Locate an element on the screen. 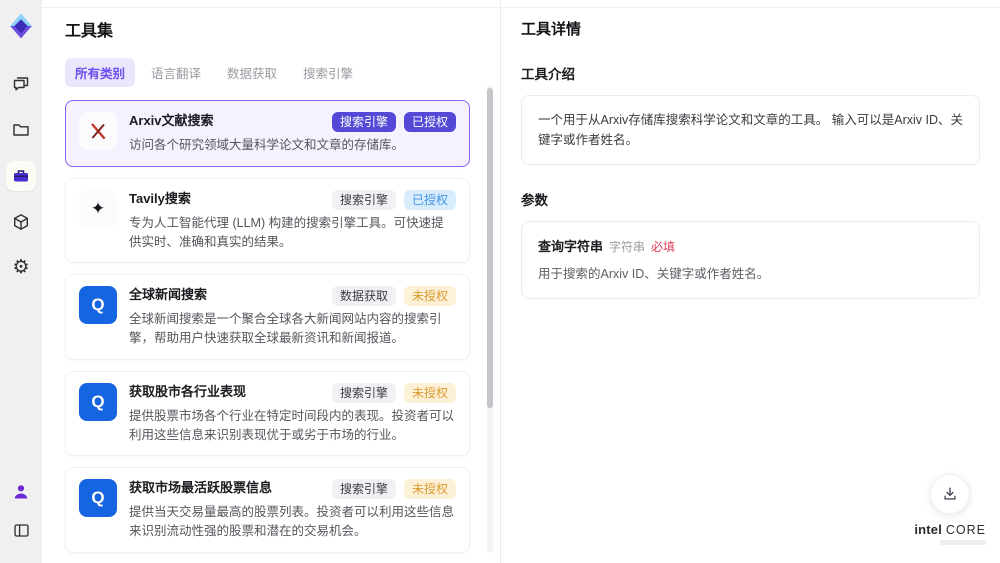 This screenshot has height=563, width=1000. core-word: CORE is located at coordinates (965, 530).